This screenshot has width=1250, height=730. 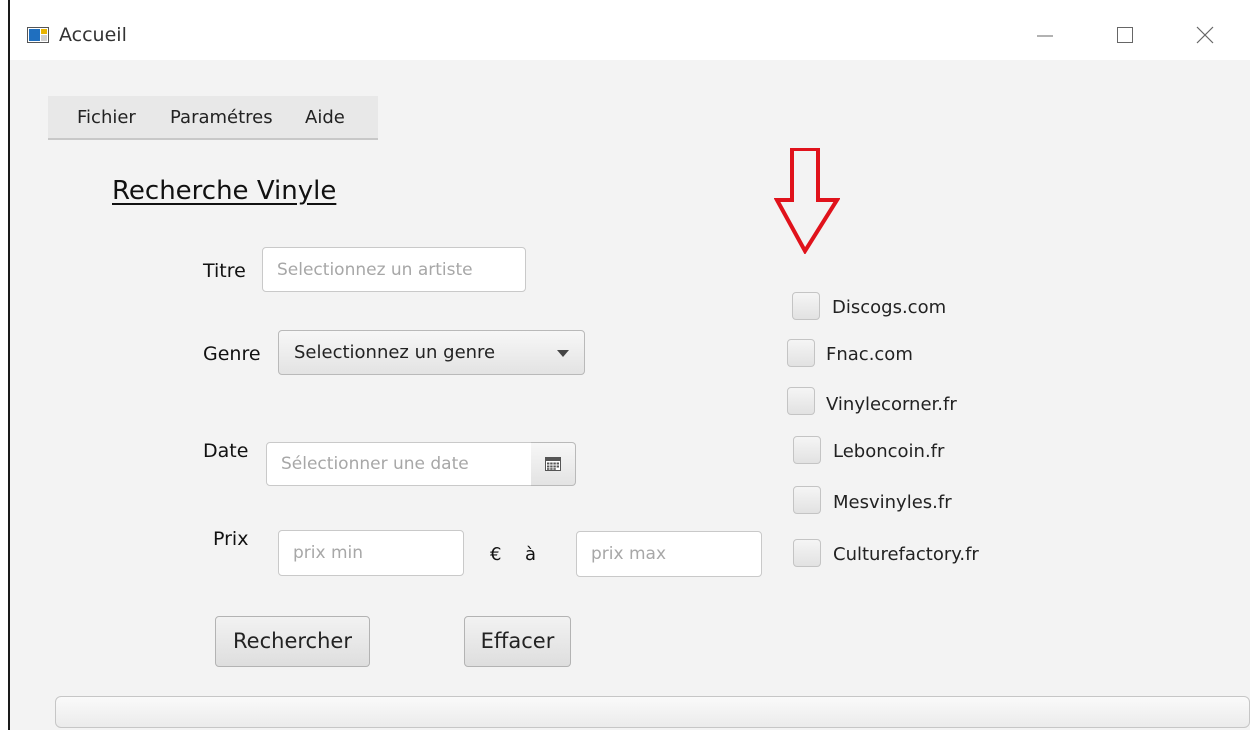 I want to click on chevron-down-icon, so click(x=563, y=353).